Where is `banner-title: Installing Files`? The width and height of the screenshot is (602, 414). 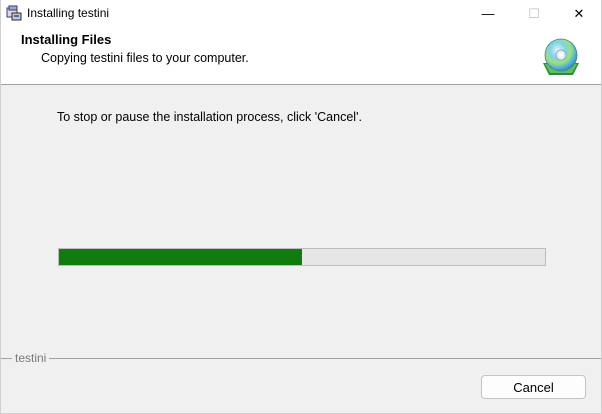 banner-title: Installing Files is located at coordinates (66, 39).